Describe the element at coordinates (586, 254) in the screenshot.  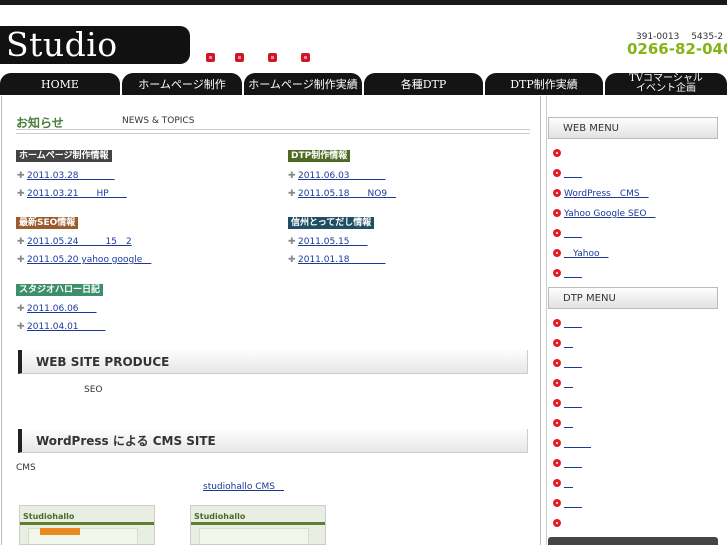
I see `web-menu-link: Yahoo` at that location.